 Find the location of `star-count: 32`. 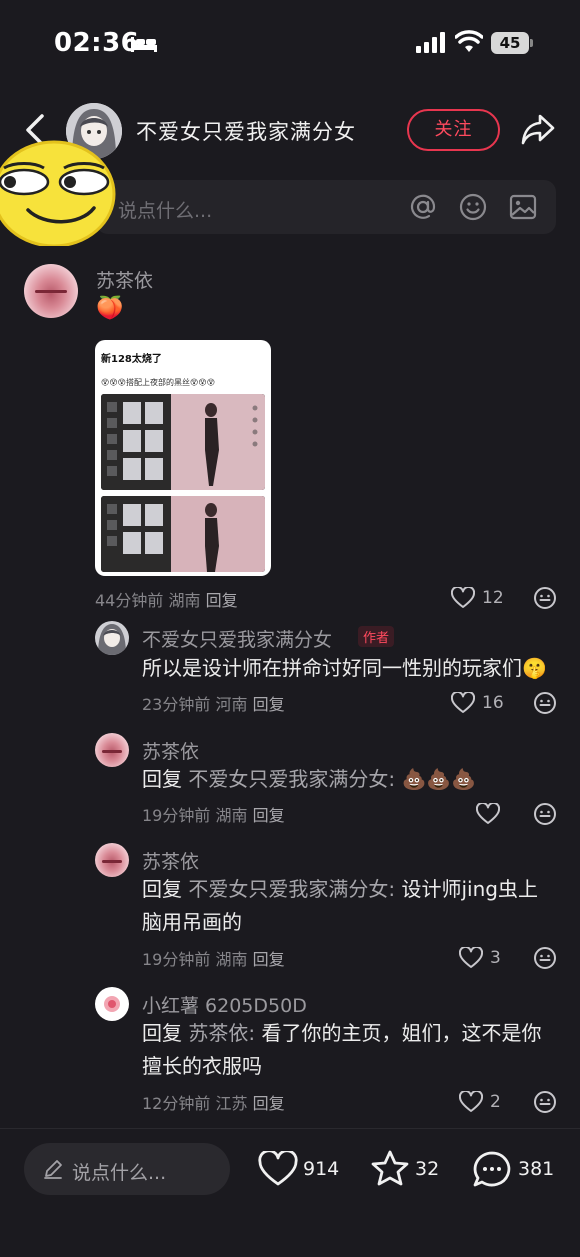

star-count: 32 is located at coordinates (427, 1169).